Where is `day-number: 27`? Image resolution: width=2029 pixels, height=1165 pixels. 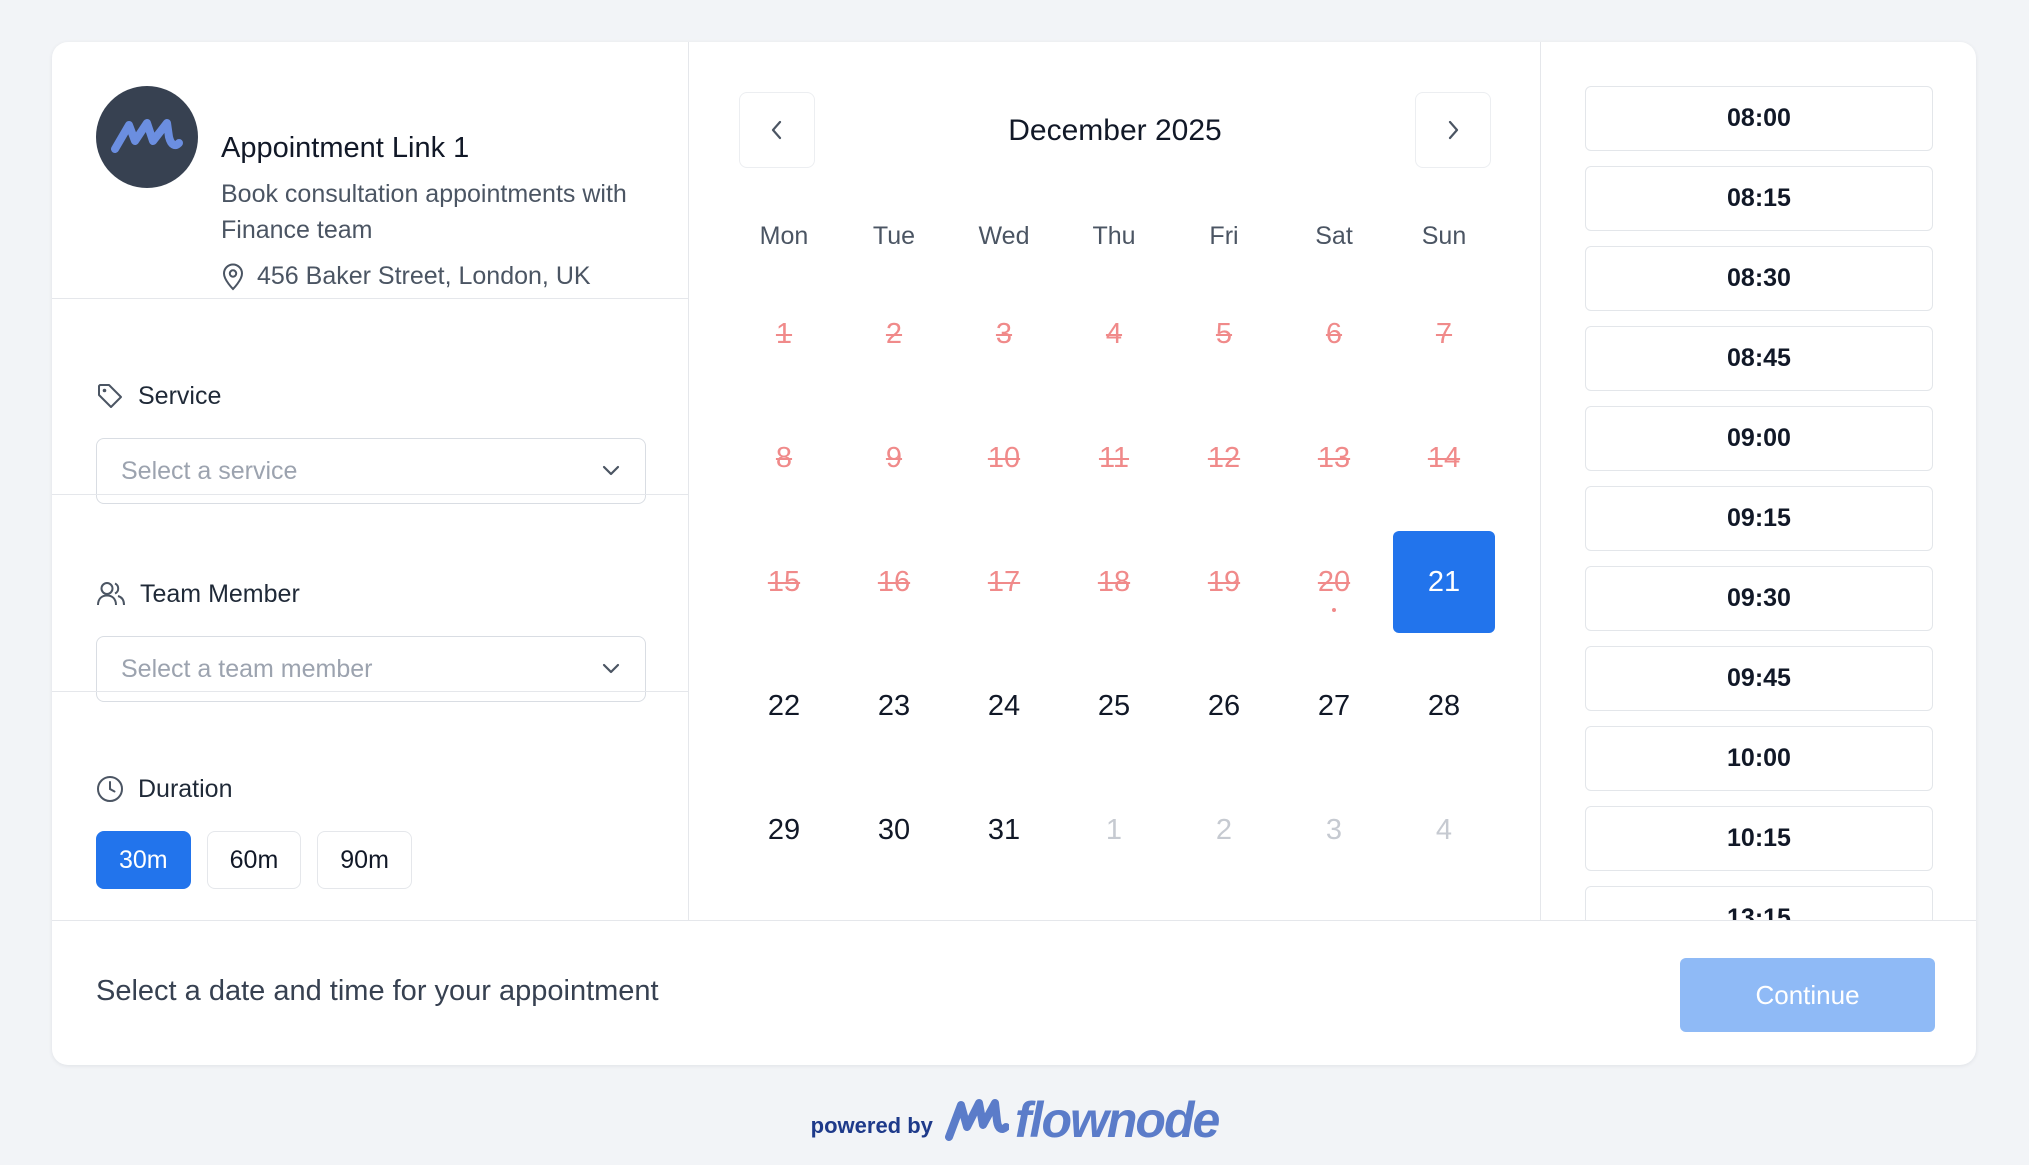 day-number: 27 is located at coordinates (1334, 705).